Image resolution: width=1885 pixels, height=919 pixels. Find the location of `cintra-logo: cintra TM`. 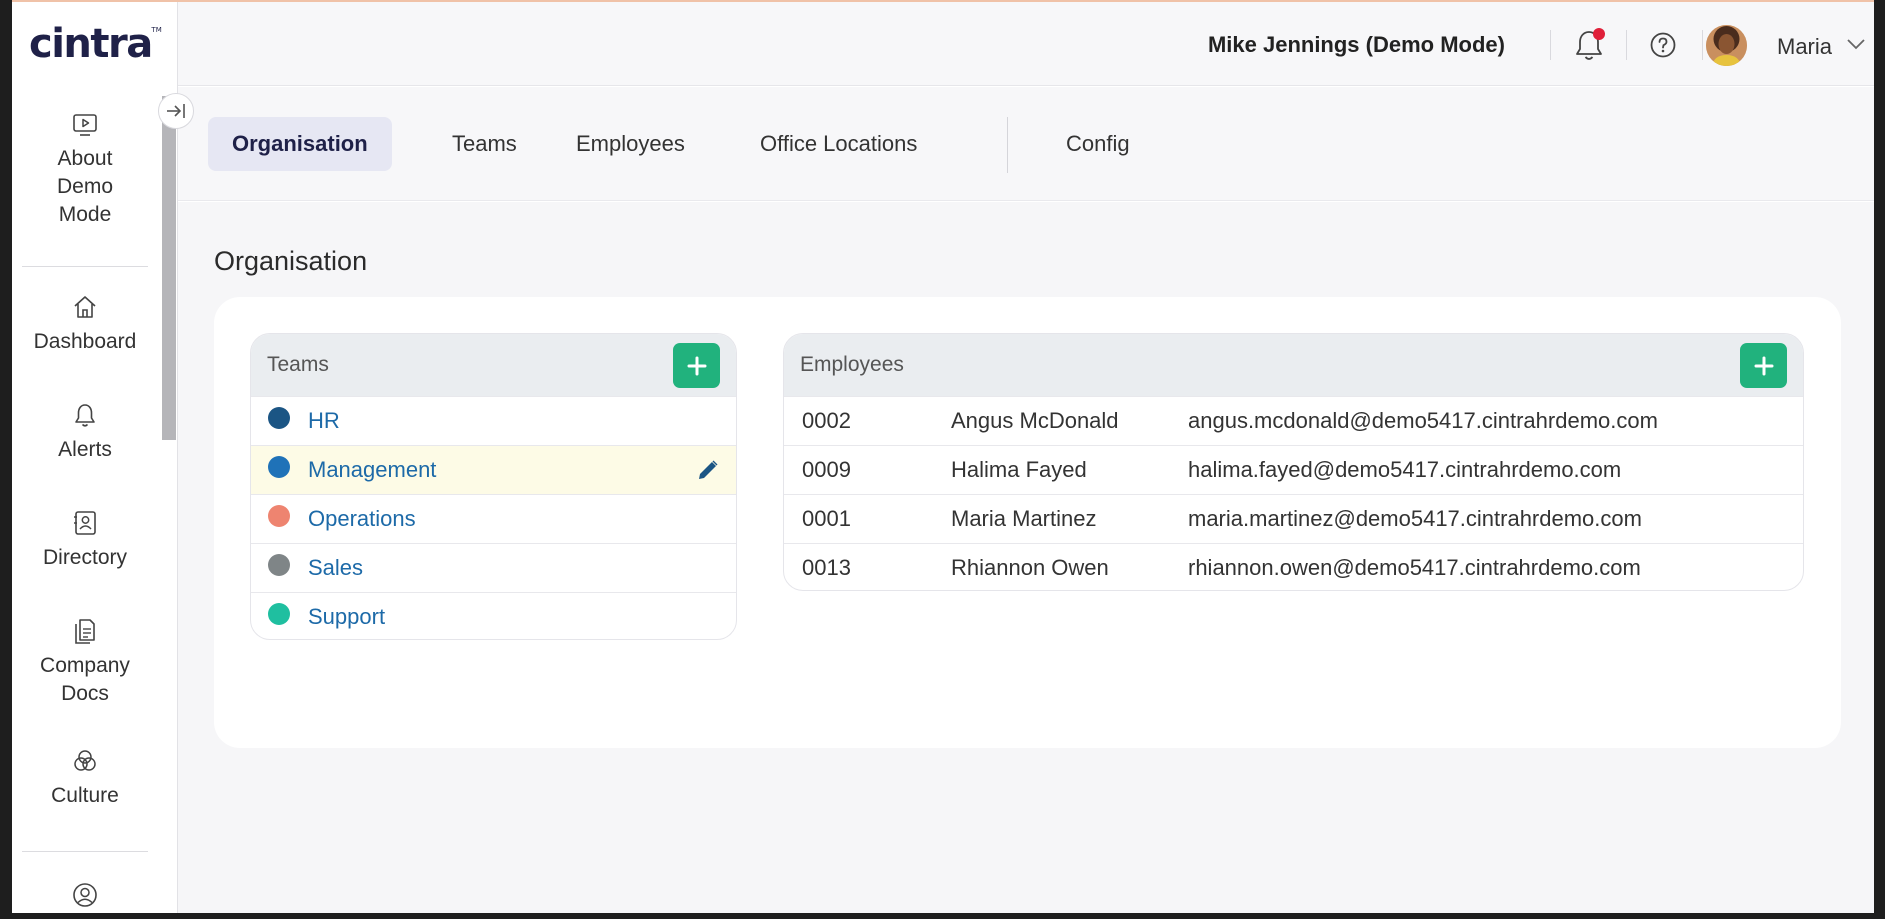

cintra-logo: cintra TM is located at coordinates (95, 44).